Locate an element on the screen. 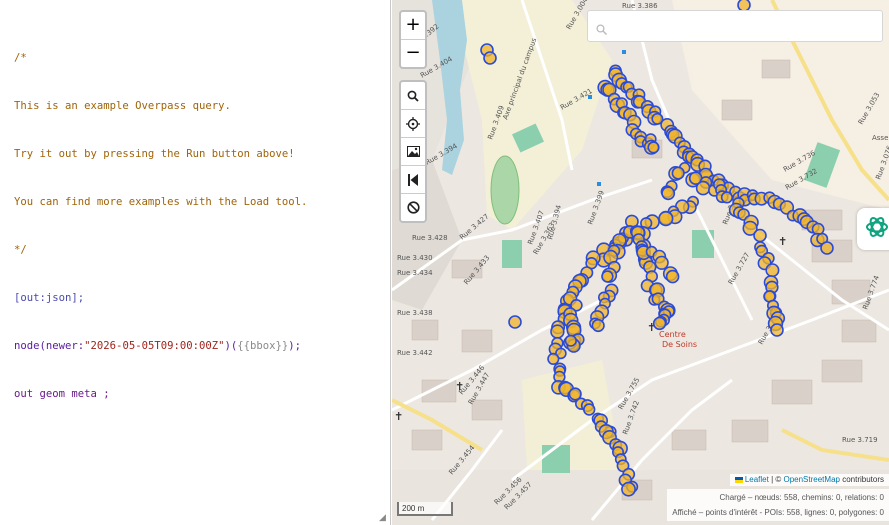 This screenshot has width=889, height=525. code-token: )( is located at coordinates (231, 346).